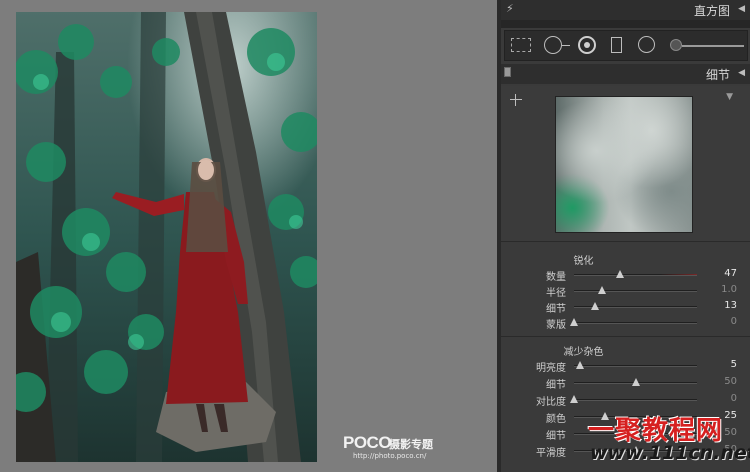 This screenshot has height=472, width=750. Describe the element at coordinates (625, 10) in the screenshot. I see `histogram-header: ⚡ 直方图 ◀` at that location.